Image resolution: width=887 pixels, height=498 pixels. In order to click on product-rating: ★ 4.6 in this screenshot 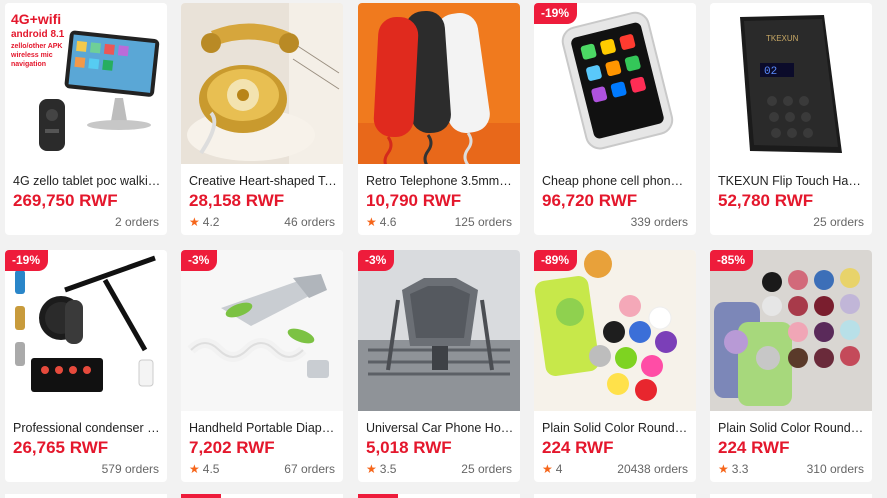, I will do `click(381, 222)`.